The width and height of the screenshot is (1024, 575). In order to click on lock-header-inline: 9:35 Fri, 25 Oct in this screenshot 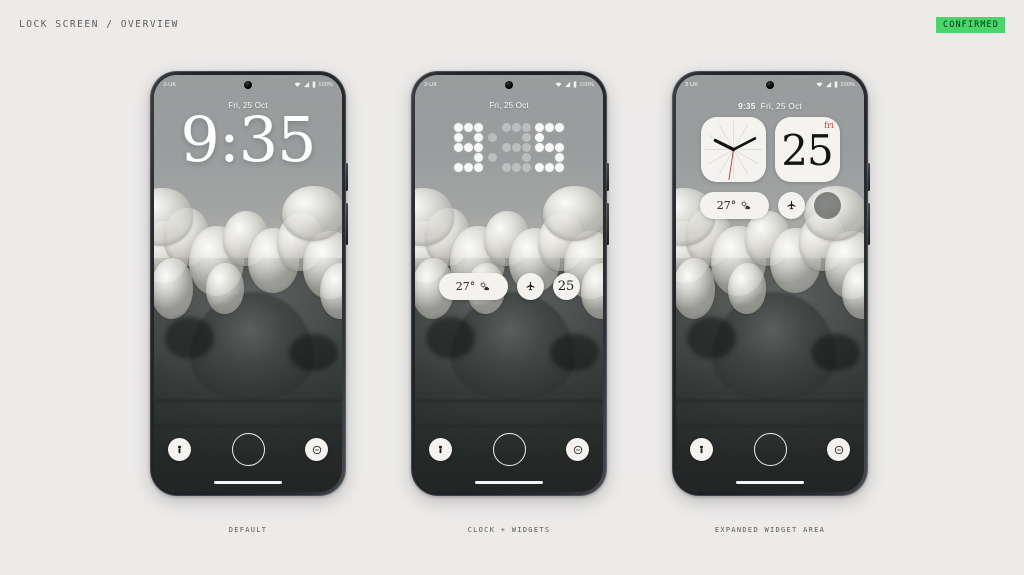, I will do `click(770, 106)`.